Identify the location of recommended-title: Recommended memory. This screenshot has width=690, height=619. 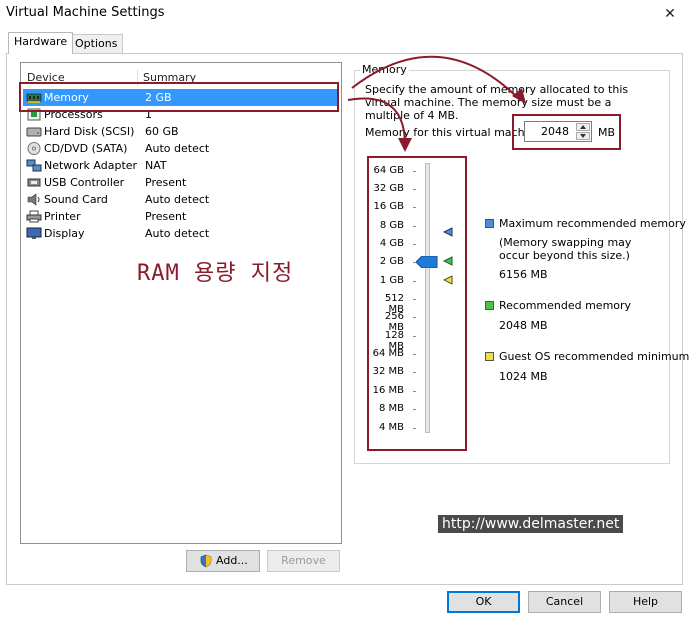
(565, 305).